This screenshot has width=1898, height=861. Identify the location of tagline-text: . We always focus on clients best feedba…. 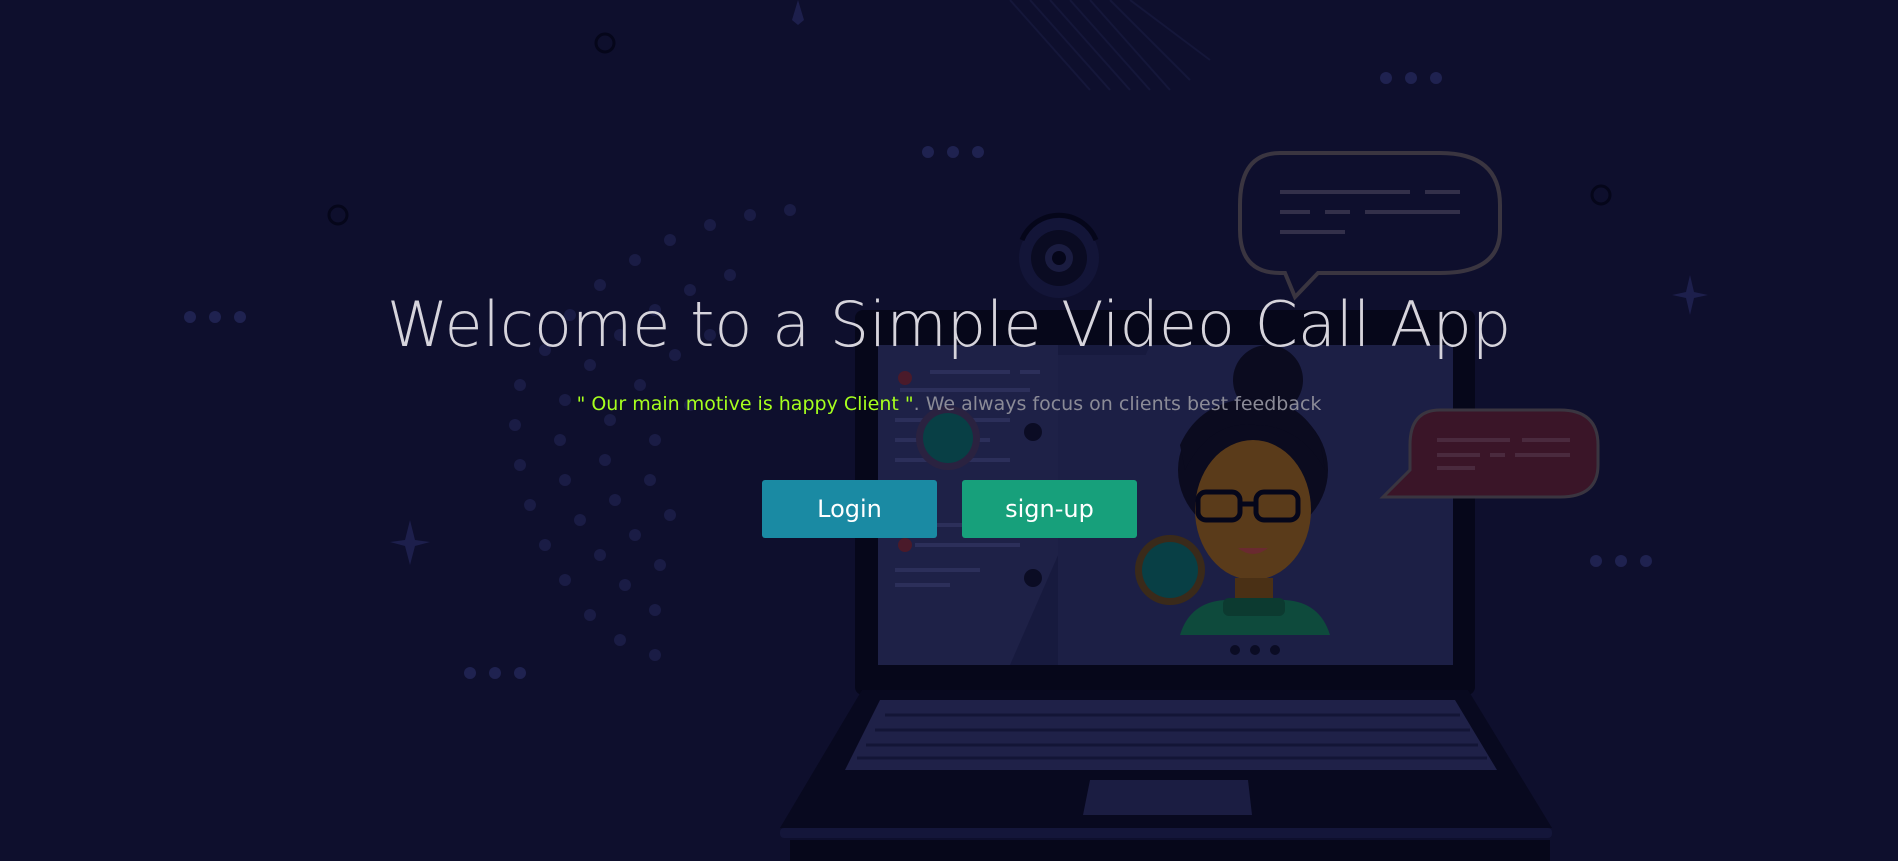
(1117, 404).